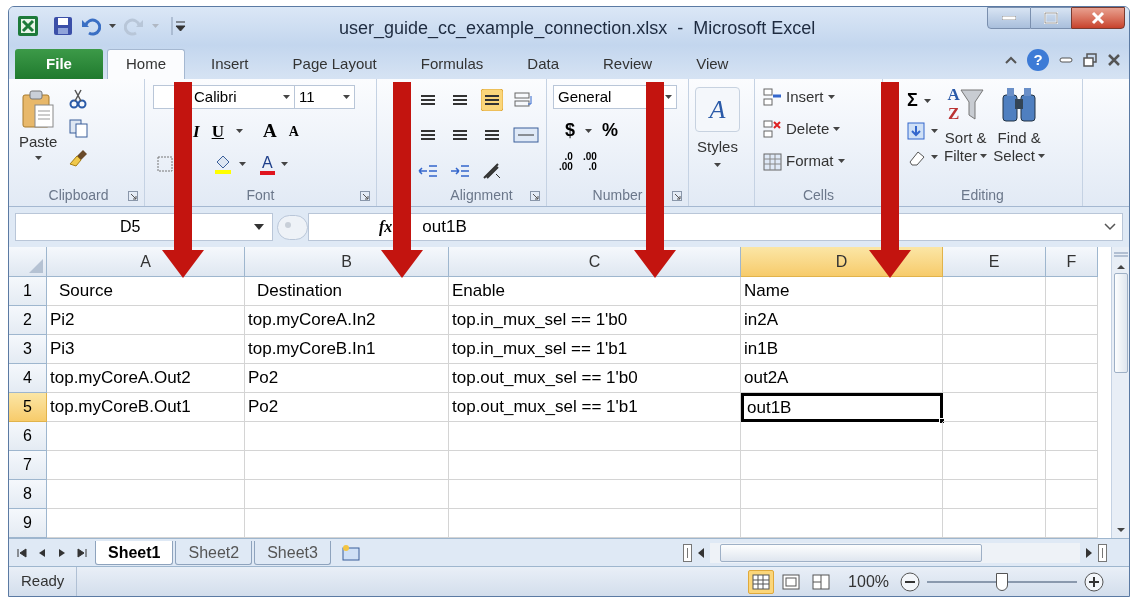 The height and width of the screenshot is (601, 1135). Describe the element at coordinates (230, 64) in the screenshot. I see `ribbon-tab: Insert` at that location.